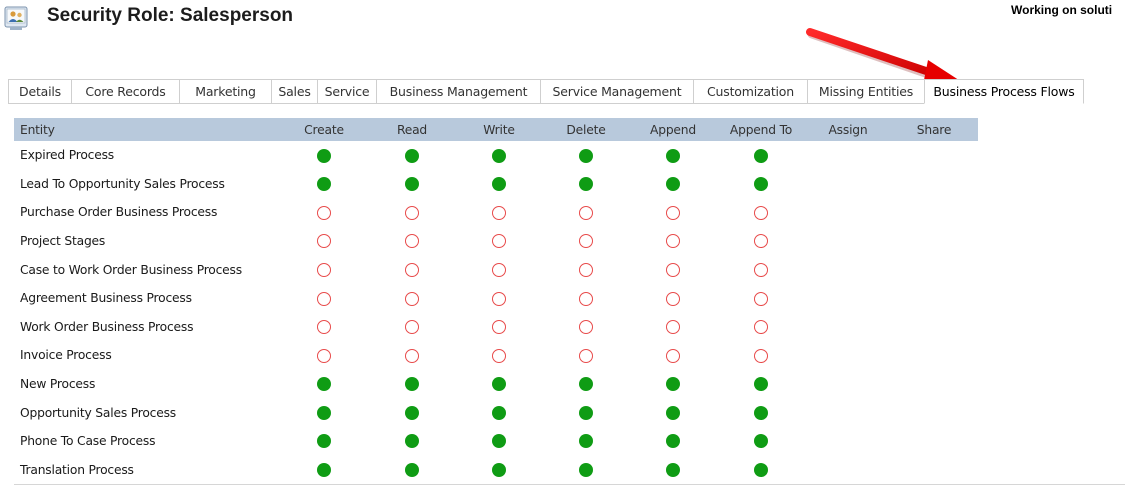 This screenshot has width=1125, height=489. I want to click on privilege-cell-append, so click(673, 155).